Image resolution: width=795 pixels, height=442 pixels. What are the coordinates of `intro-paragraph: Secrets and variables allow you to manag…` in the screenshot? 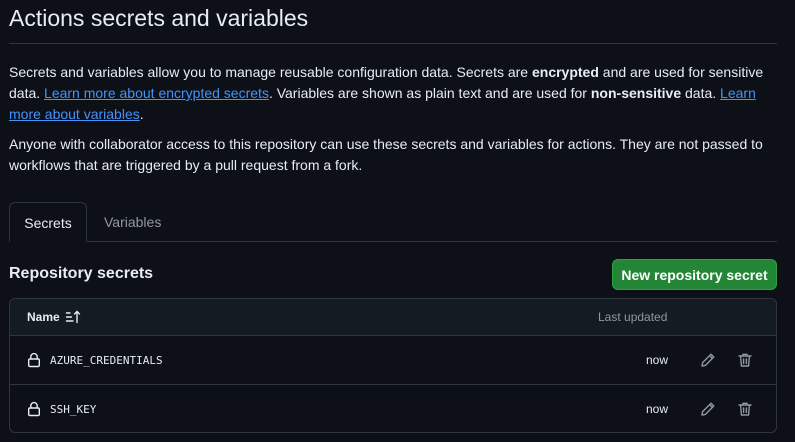 It's located at (393, 93).